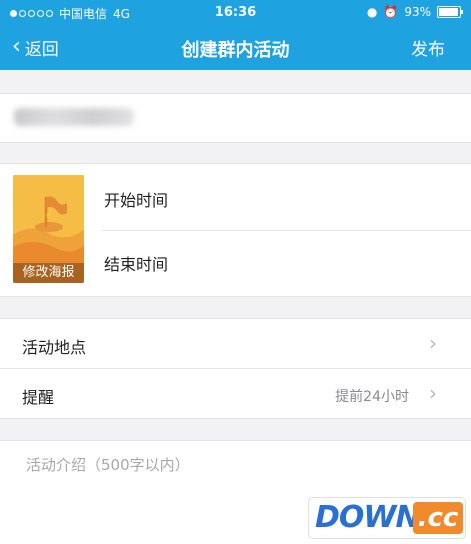 This screenshot has width=471, height=544. I want to click on end-time-label: 结束时间, so click(136, 264).